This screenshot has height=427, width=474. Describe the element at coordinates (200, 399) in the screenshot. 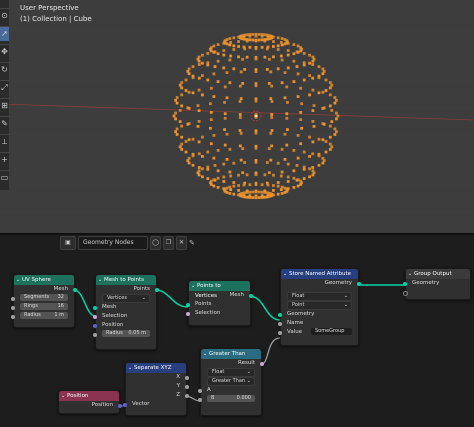

I see `socket-b-in` at that location.